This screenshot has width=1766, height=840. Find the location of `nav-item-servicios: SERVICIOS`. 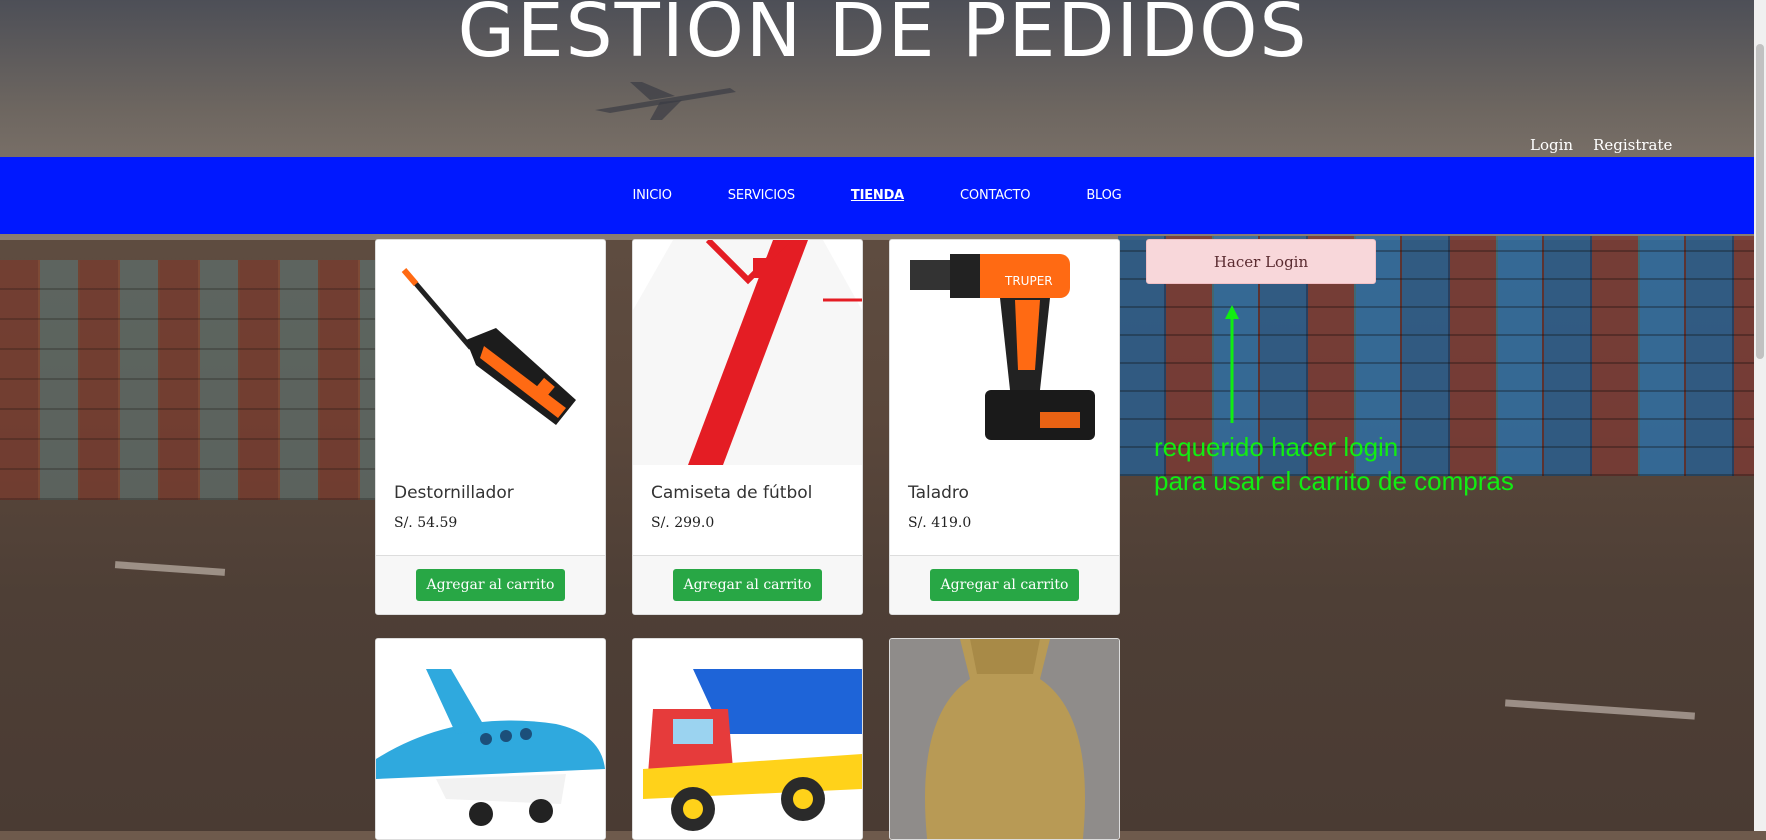

nav-item-servicios: SERVICIOS is located at coordinates (761, 195).